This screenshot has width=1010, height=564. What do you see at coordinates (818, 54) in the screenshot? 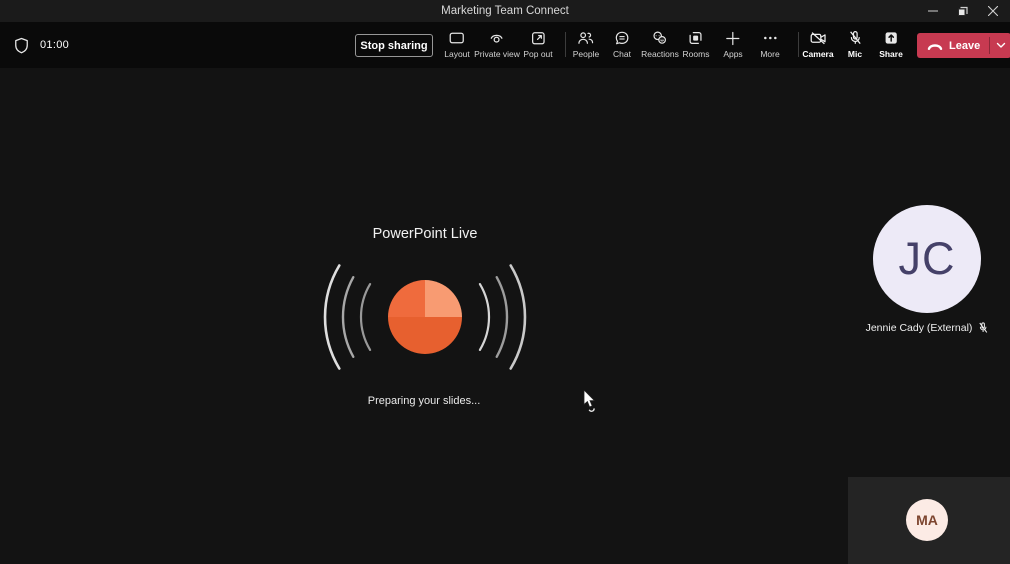
I see `camera-label: Camera` at bounding box center [818, 54].